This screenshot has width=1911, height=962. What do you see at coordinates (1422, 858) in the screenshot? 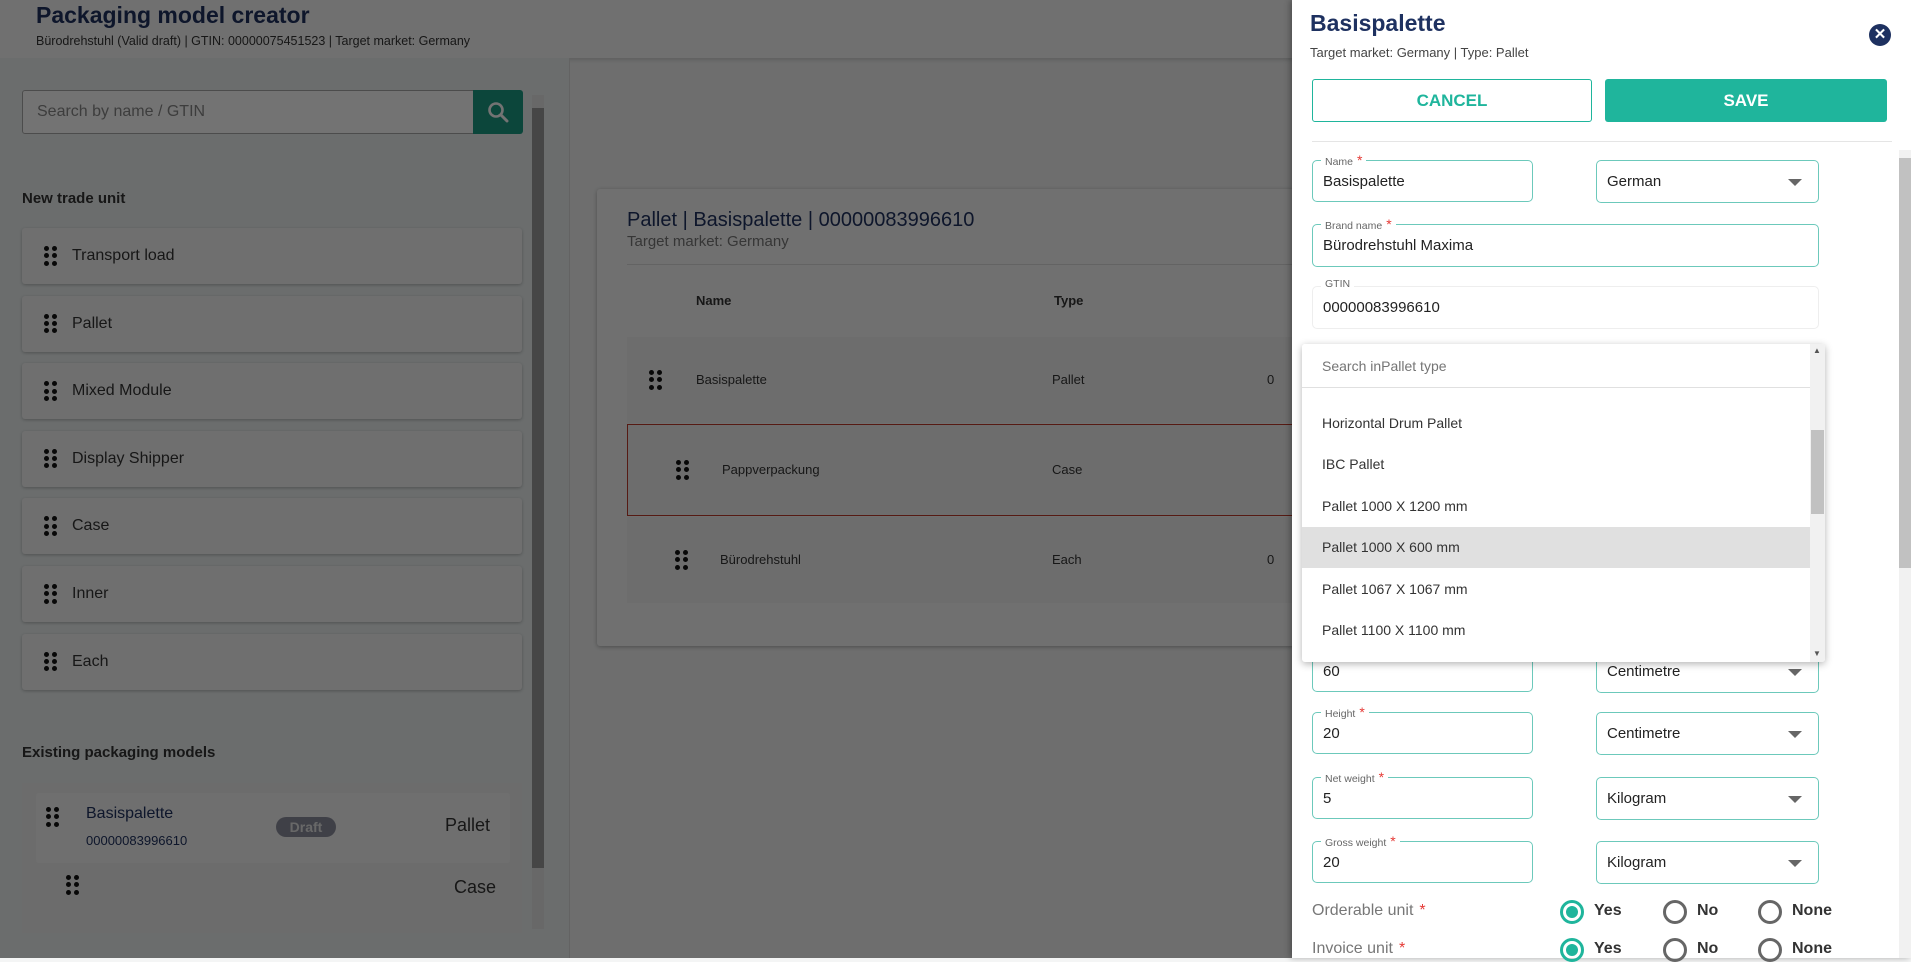
I see `gross-weight-field: Gross weight * 20` at bounding box center [1422, 858].